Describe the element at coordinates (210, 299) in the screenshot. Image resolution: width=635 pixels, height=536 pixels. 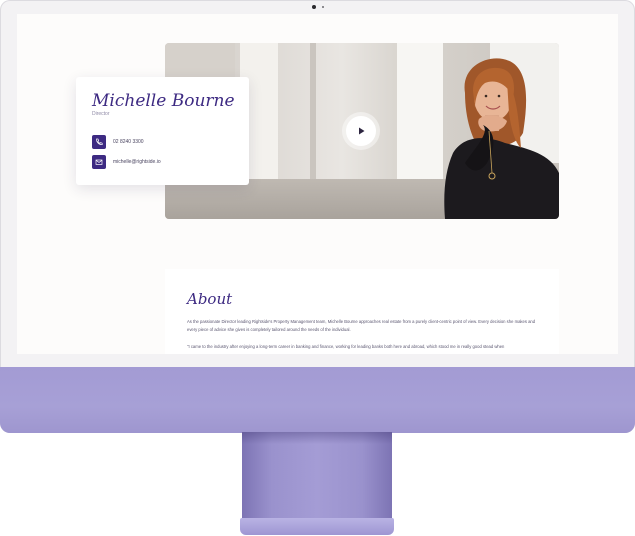
I see `about-heading: About` at that location.